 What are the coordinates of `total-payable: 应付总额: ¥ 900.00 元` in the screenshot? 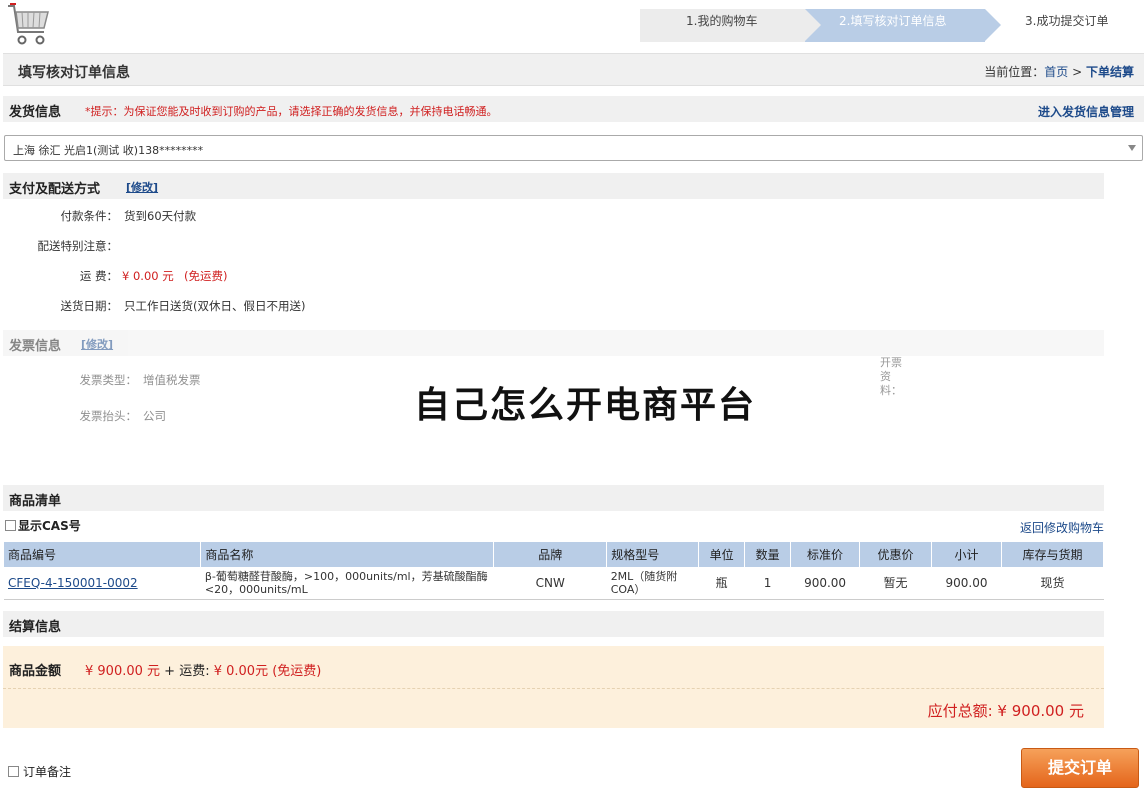 It's located at (1005, 711).